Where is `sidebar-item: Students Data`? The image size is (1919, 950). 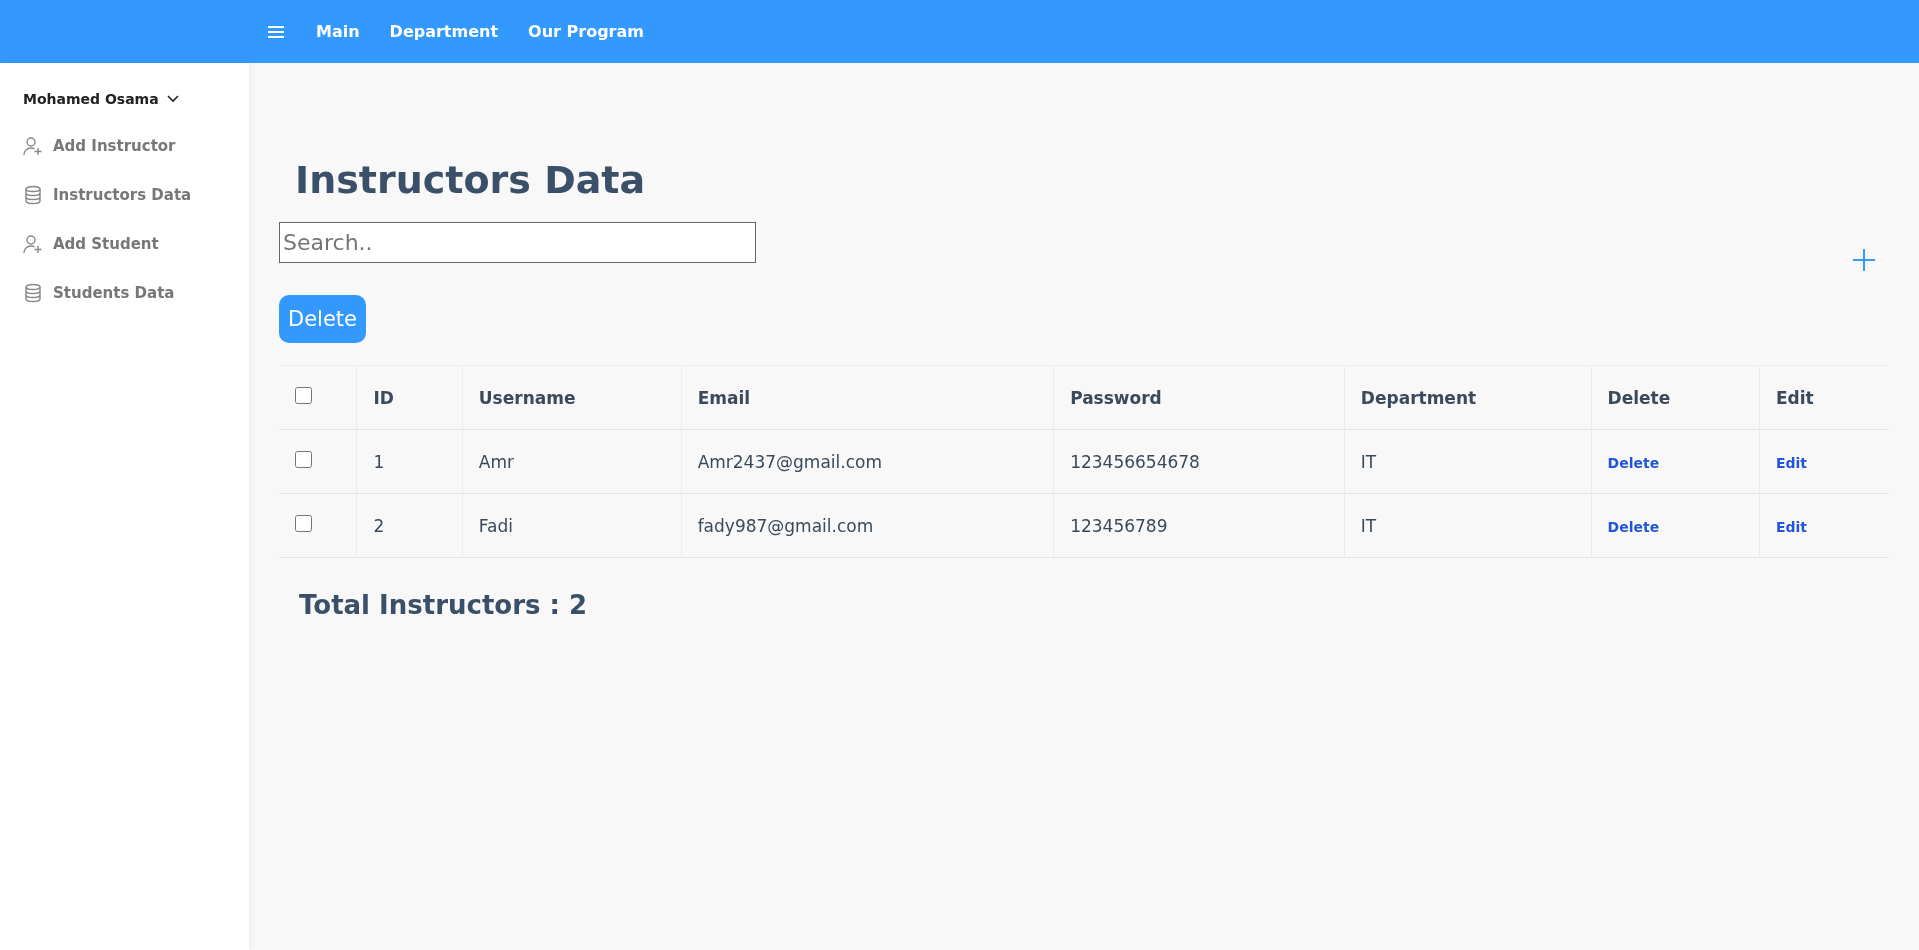 sidebar-item: Students Data is located at coordinates (99, 292).